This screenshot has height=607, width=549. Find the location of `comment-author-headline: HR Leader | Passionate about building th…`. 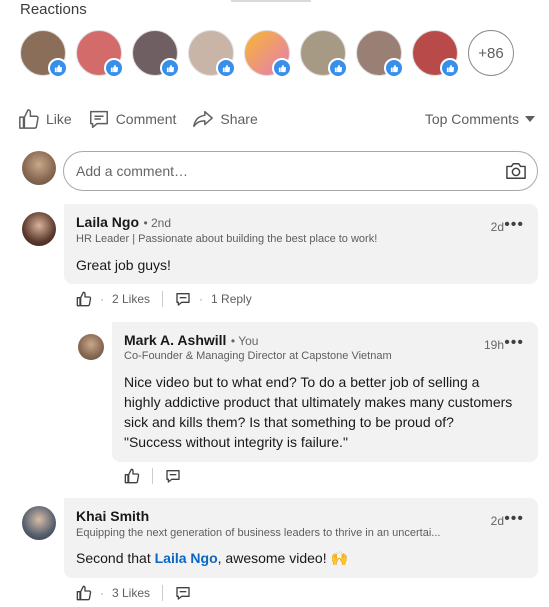

comment-author-headline: HR Leader | Passionate about building th… is located at coordinates (227, 239).